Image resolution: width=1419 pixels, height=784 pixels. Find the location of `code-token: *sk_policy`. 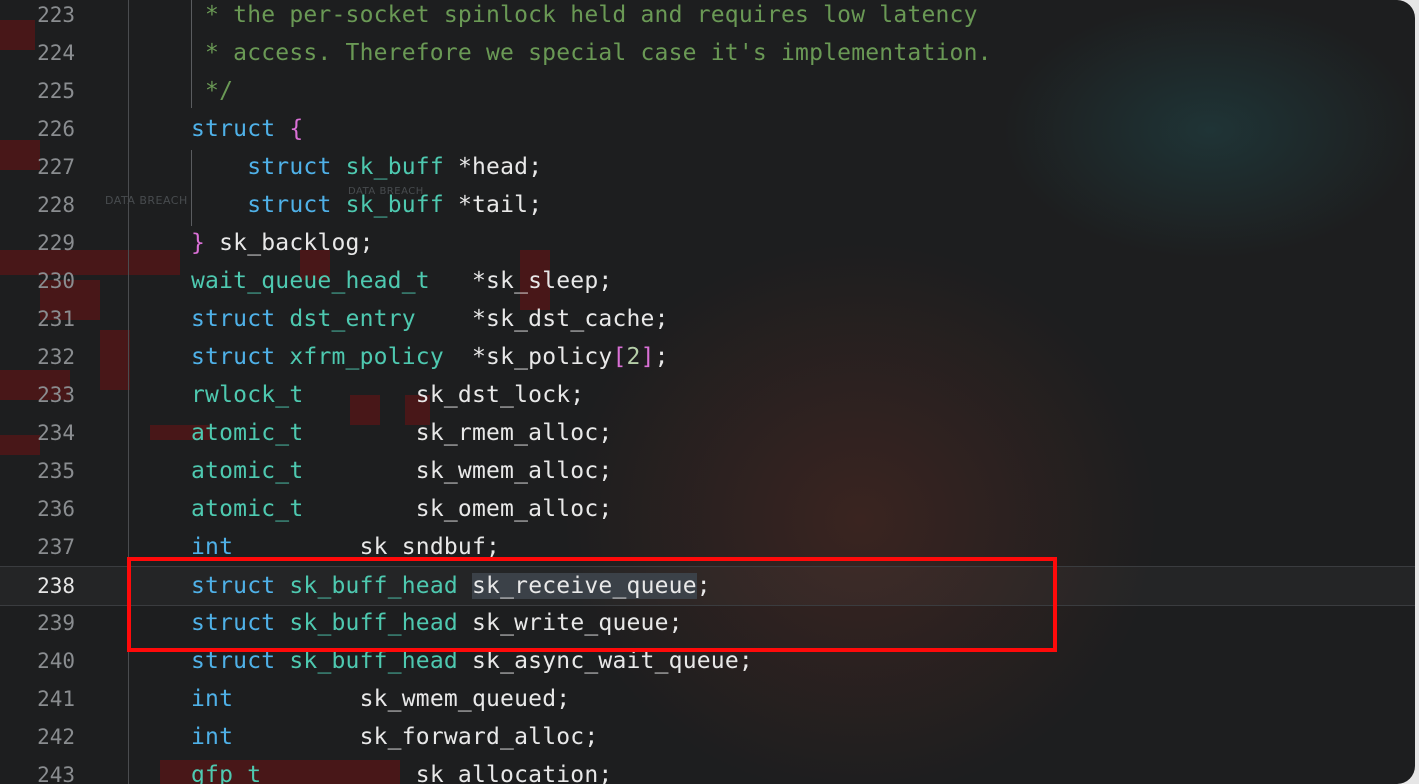

code-token: *sk_policy is located at coordinates (528, 357).